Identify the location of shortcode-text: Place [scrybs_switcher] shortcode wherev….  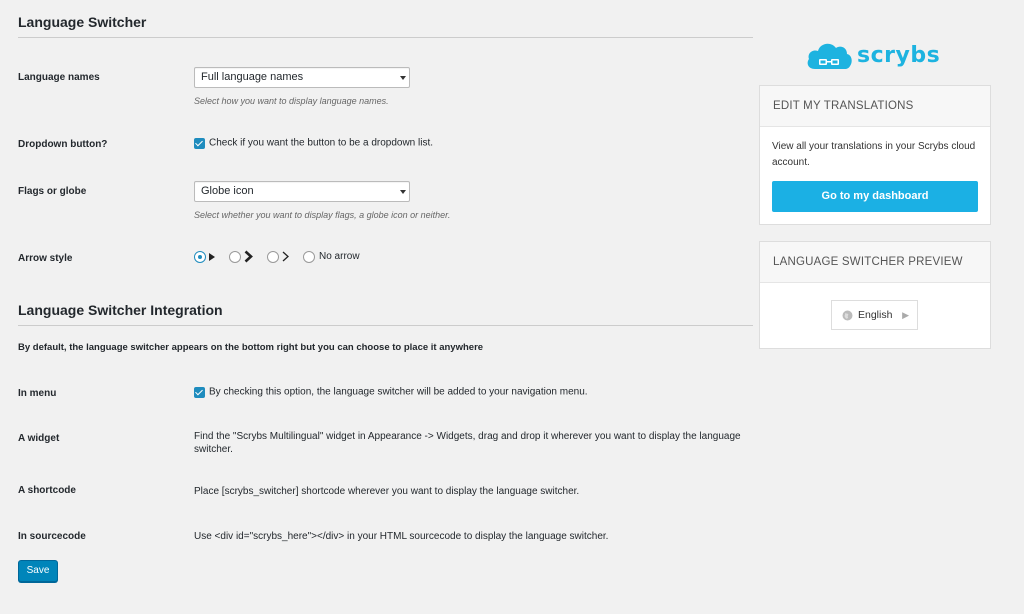
(387, 491).